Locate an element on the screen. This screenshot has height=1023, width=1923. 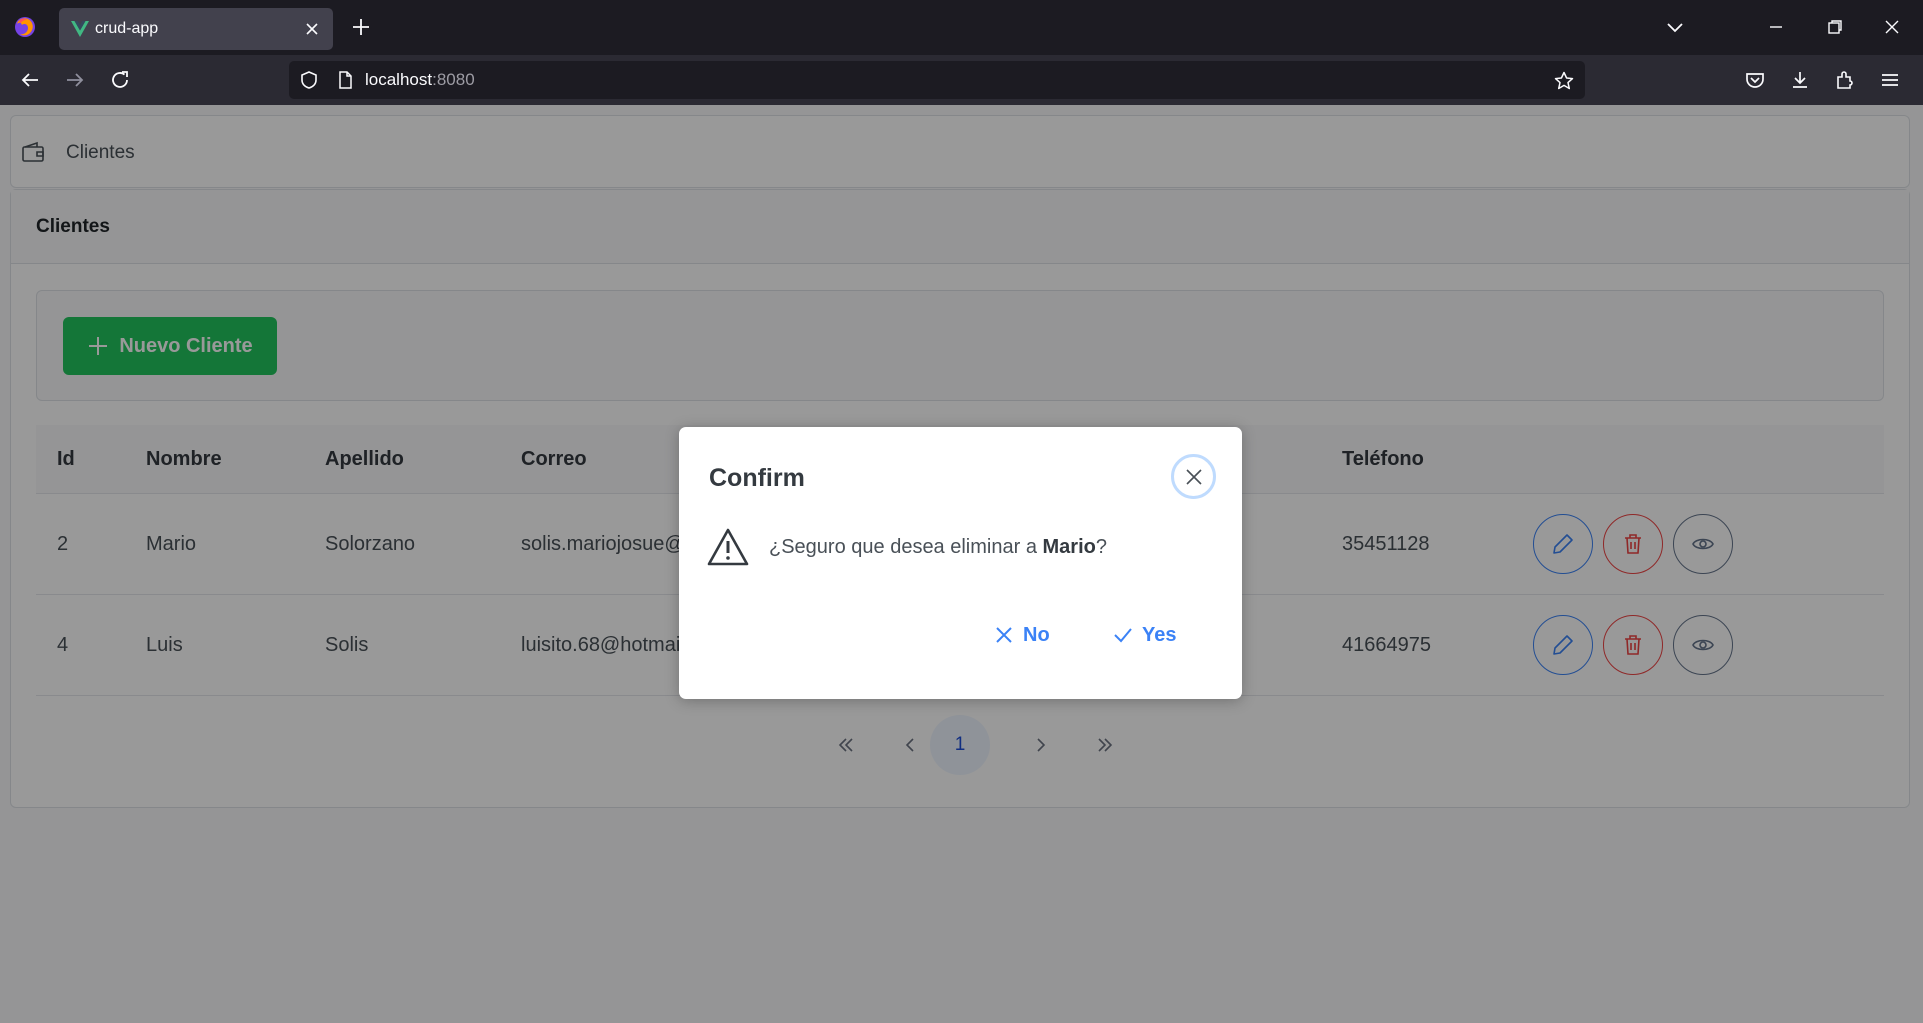
dialog-message-name: Mario is located at coordinates (1069, 547).